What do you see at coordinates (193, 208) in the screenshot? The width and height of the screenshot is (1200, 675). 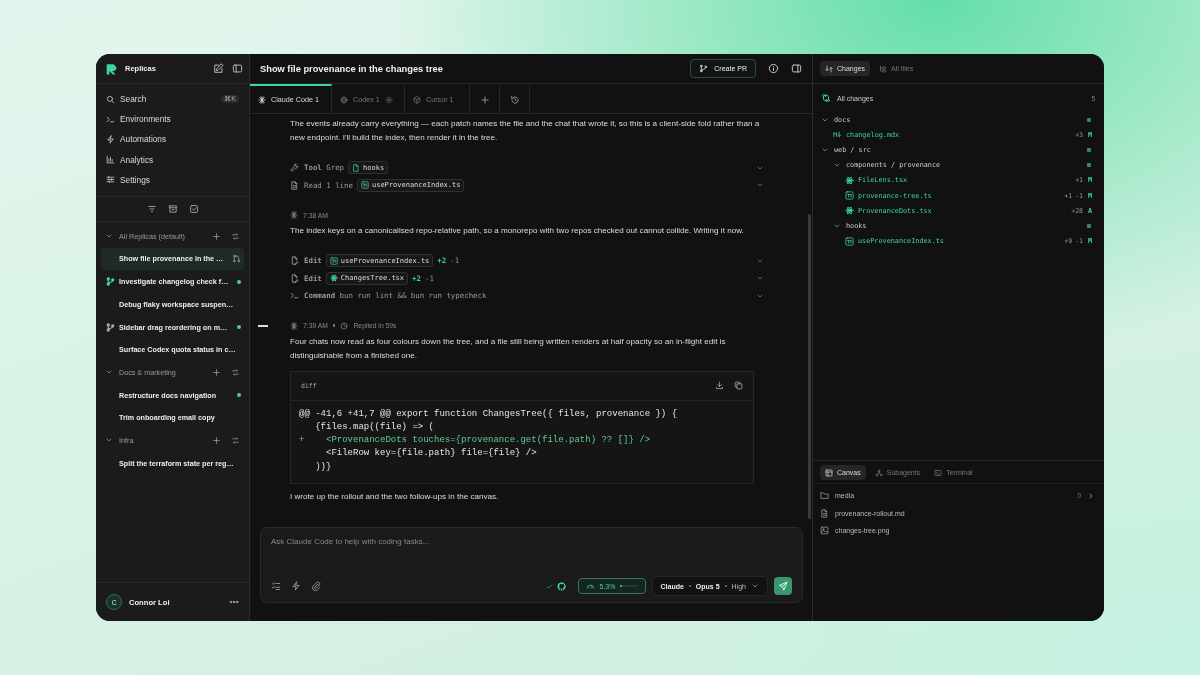 I see `checkbox-icon` at bounding box center [193, 208].